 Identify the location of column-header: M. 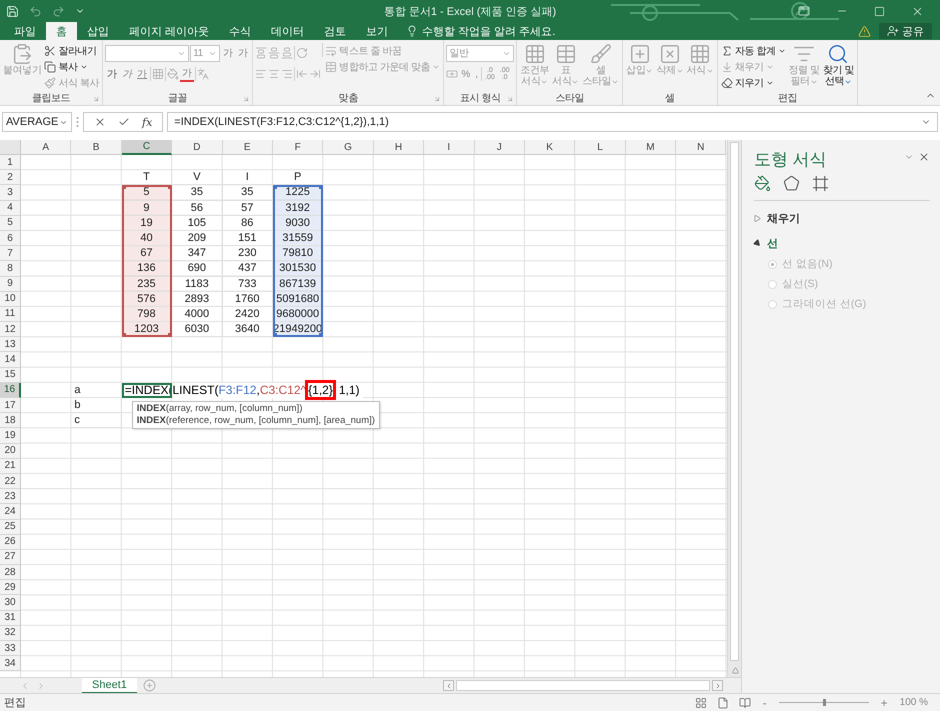
(651, 147).